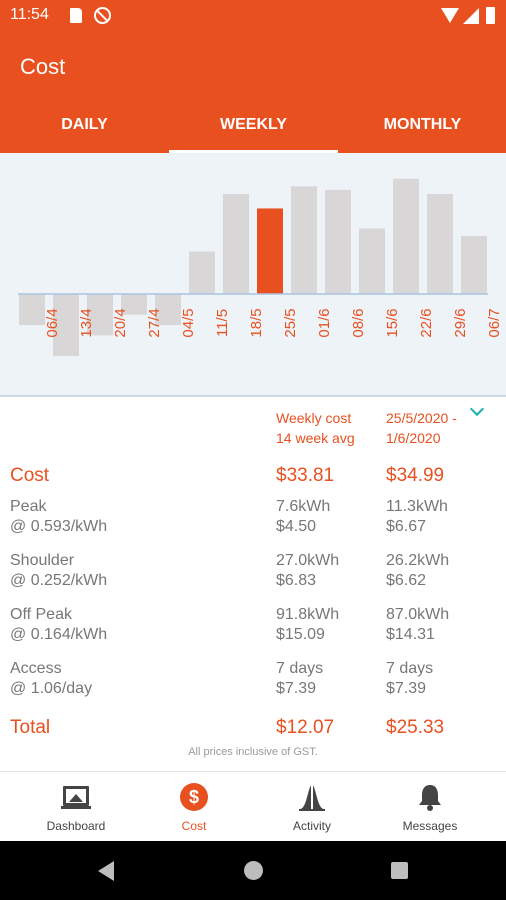 The width and height of the screenshot is (506, 900). What do you see at coordinates (417, 506) in the screenshot?
I see `peak-col2-usage: 11.3kWh` at bounding box center [417, 506].